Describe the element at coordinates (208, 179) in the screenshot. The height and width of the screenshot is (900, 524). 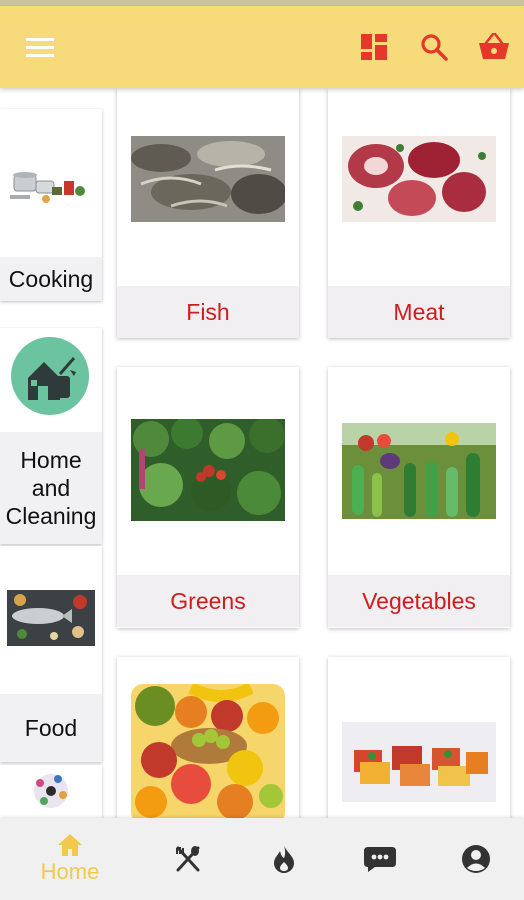
I see `fish-image` at that location.